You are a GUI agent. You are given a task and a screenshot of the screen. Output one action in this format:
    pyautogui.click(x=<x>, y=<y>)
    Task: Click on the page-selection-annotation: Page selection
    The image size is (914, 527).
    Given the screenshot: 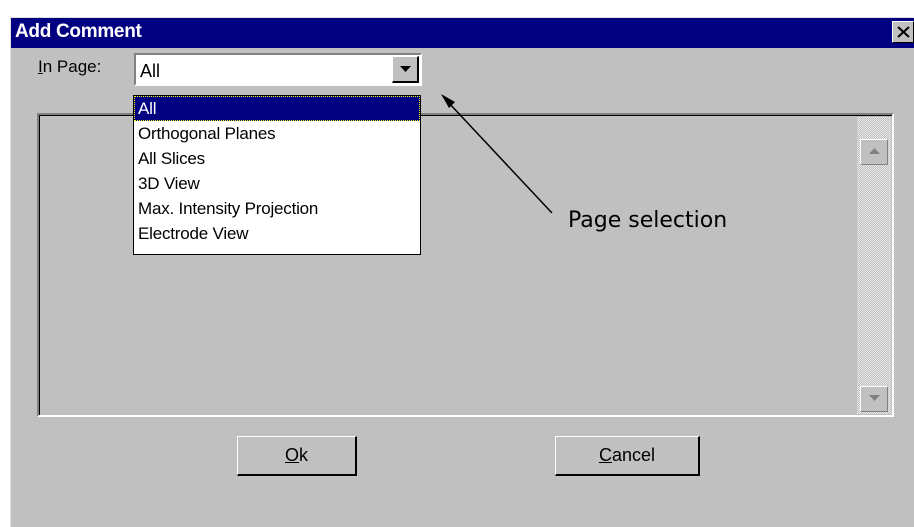 What is the action you would take?
    pyautogui.click(x=648, y=220)
    